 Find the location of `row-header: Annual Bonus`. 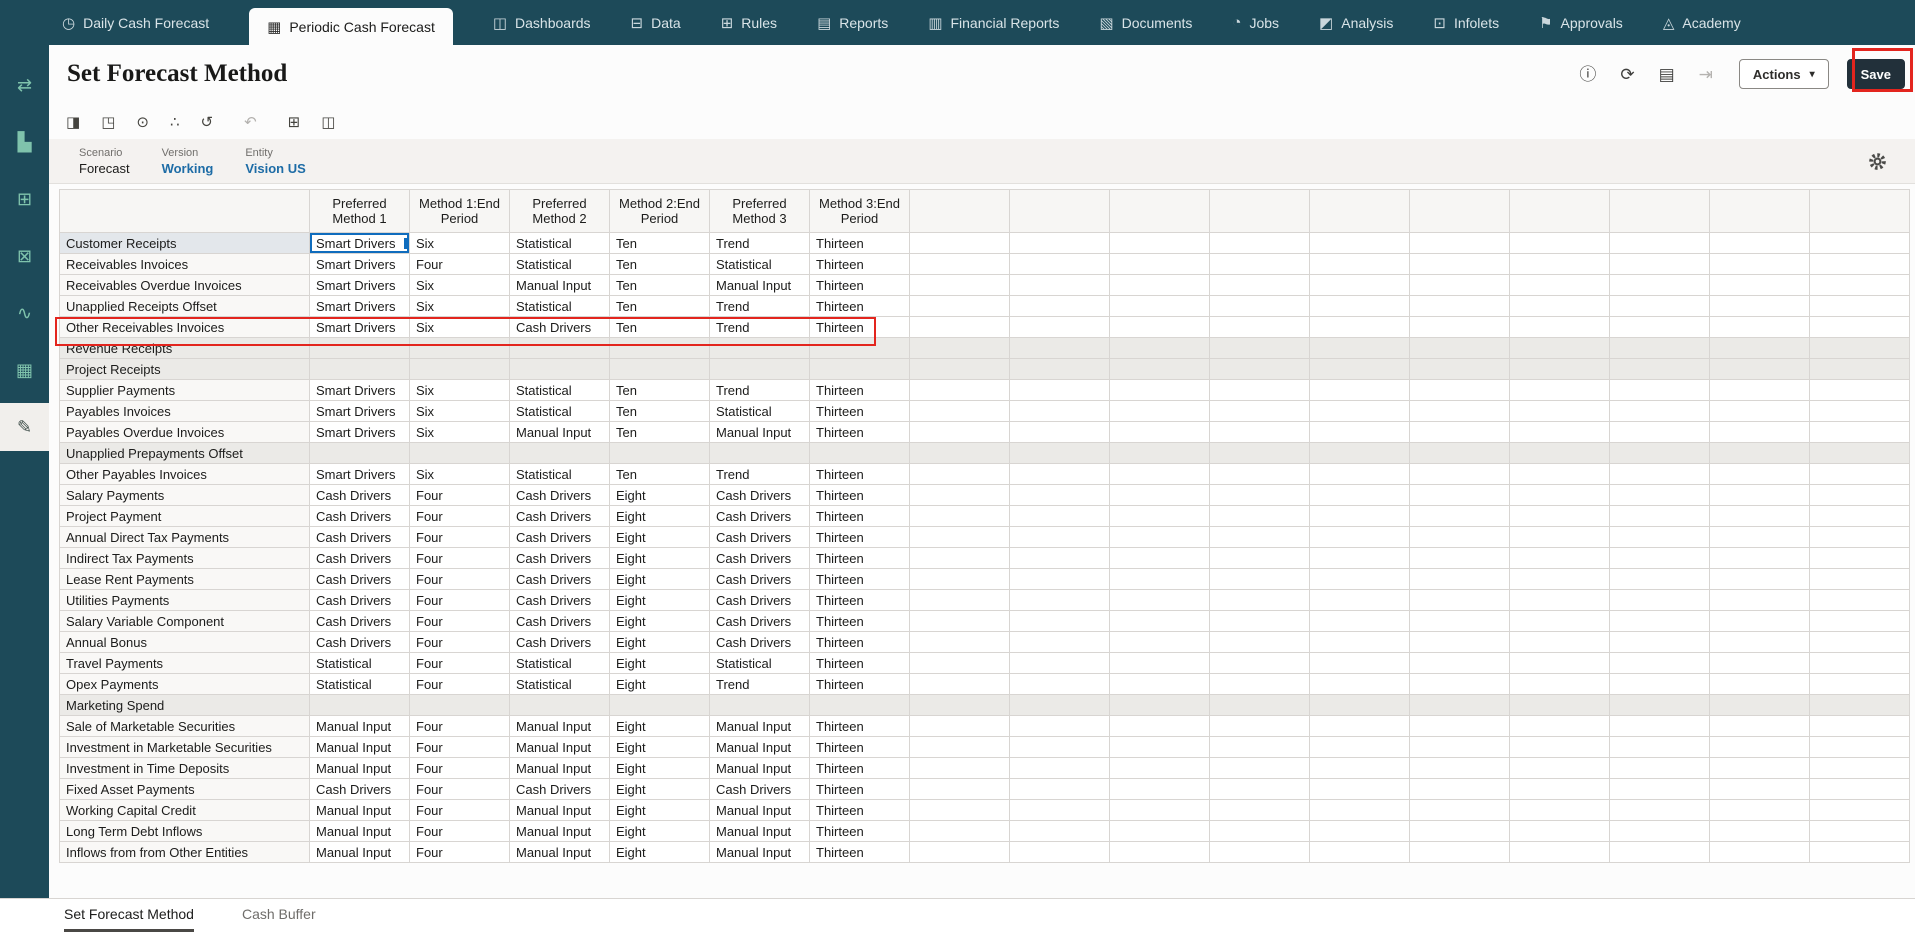

row-header: Annual Bonus is located at coordinates (184, 642).